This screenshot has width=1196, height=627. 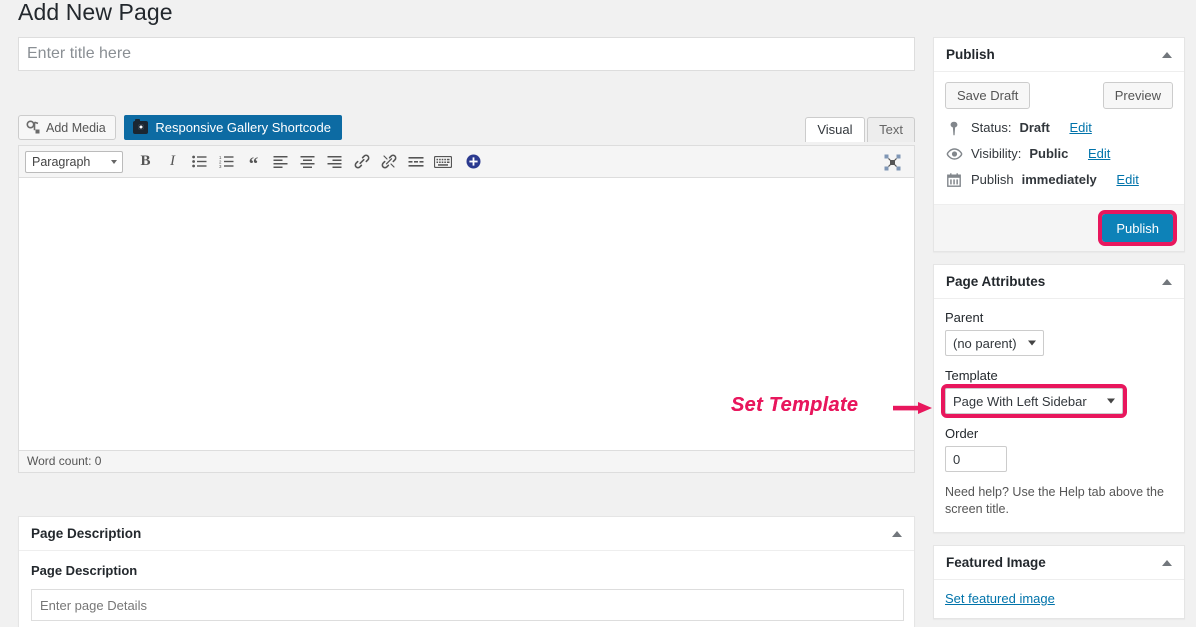 What do you see at coordinates (466, 534) in the screenshot?
I see `page-description-panel-header: Page Description` at bounding box center [466, 534].